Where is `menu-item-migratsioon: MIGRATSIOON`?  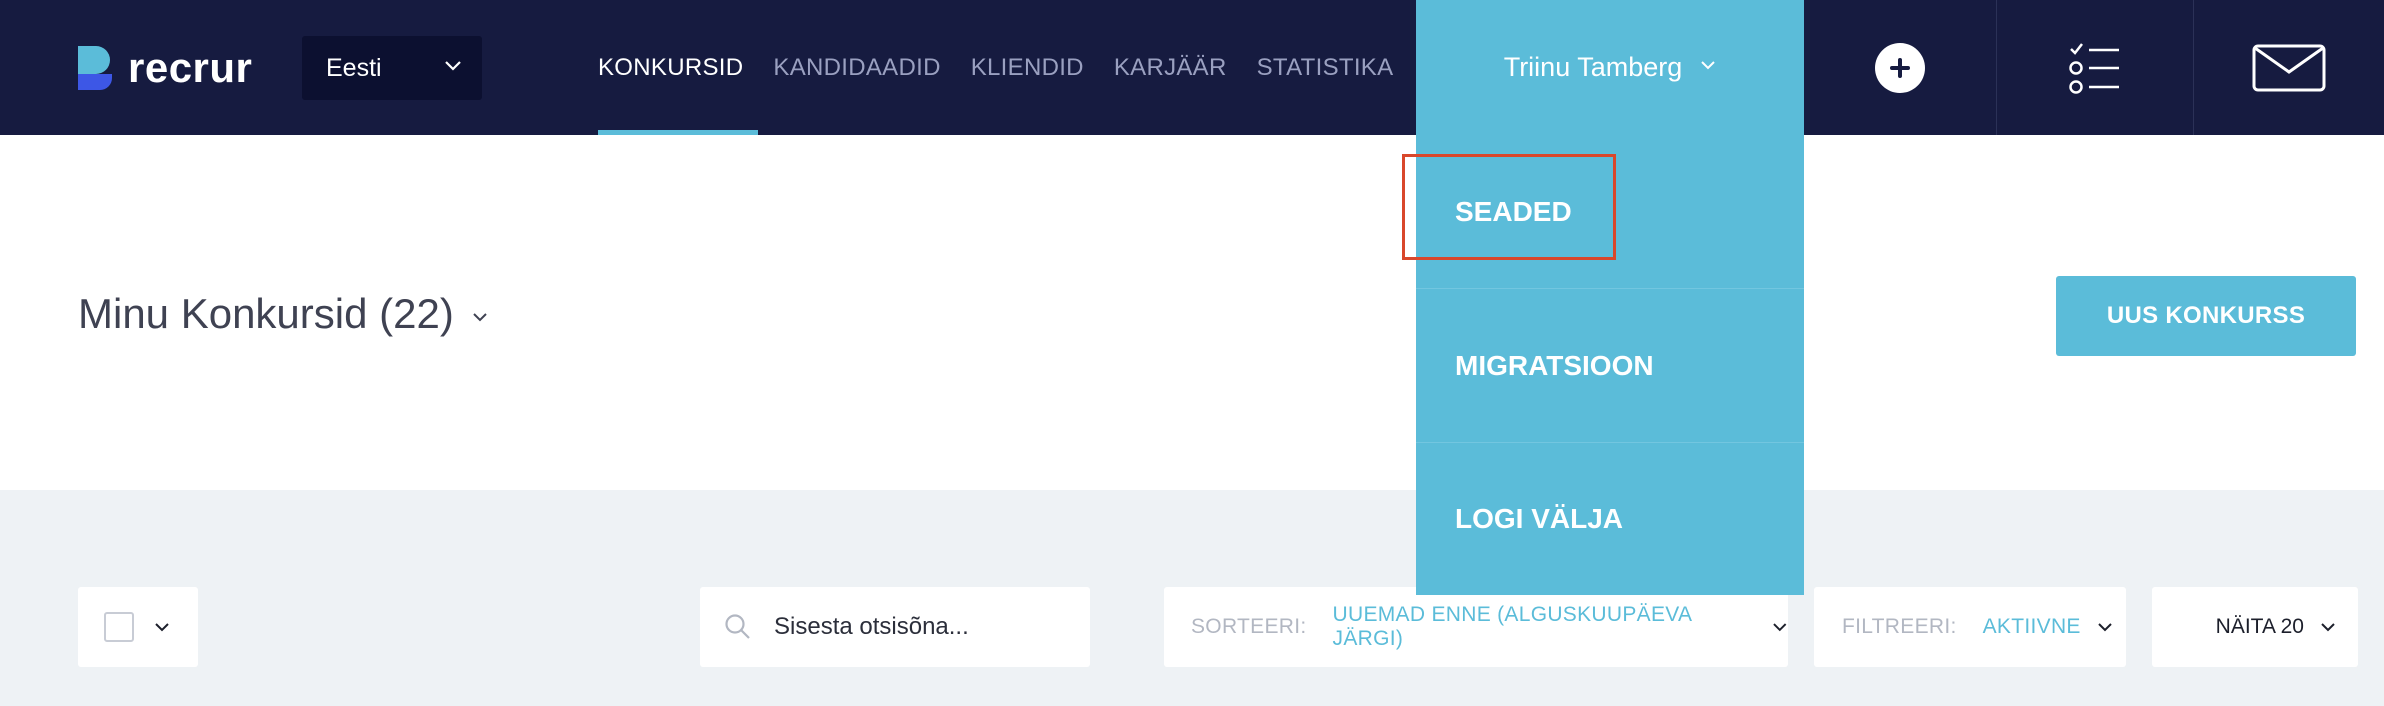 menu-item-migratsioon: MIGRATSIOON is located at coordinates (1610, 366).